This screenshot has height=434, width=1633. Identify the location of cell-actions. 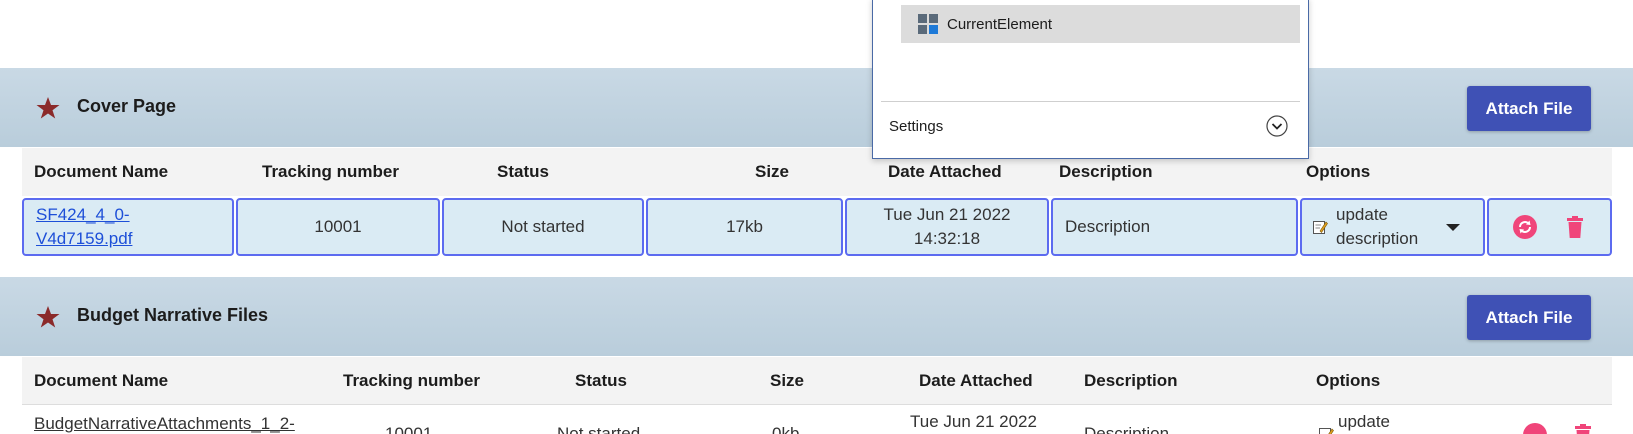
(1549, 227).